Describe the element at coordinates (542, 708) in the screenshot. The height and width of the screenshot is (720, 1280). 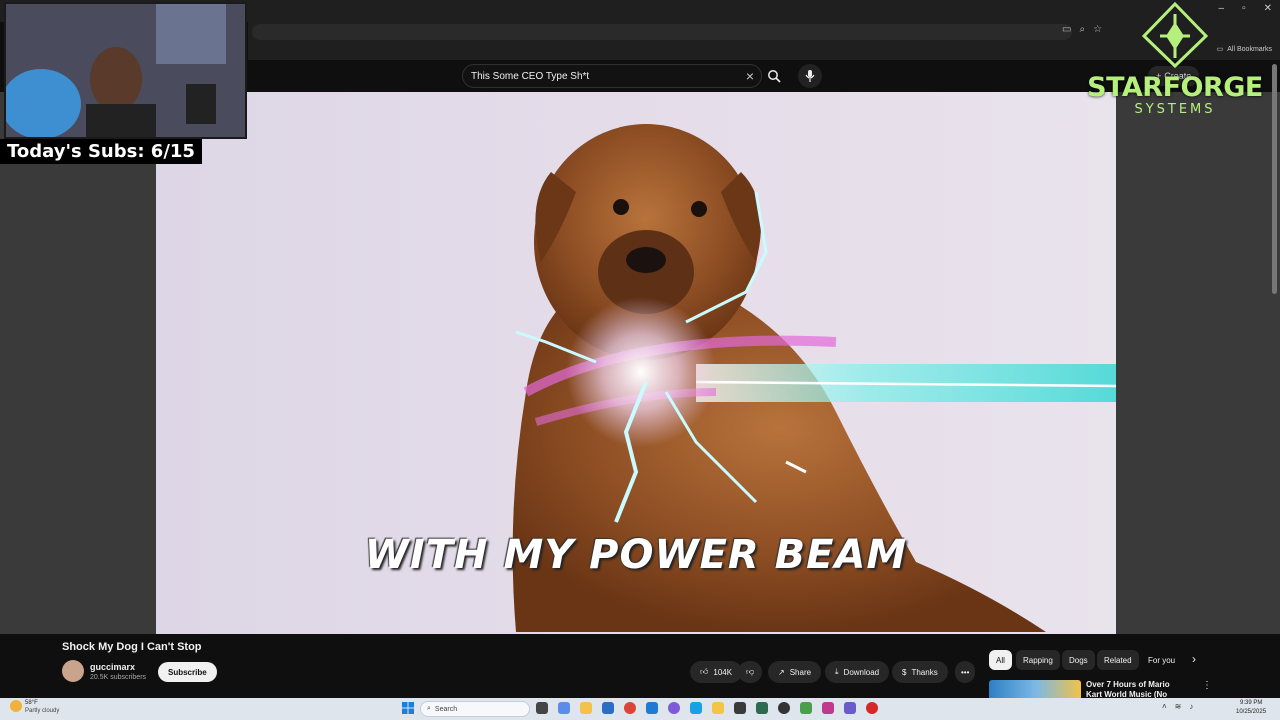
I see `task-view-icon` at that location.